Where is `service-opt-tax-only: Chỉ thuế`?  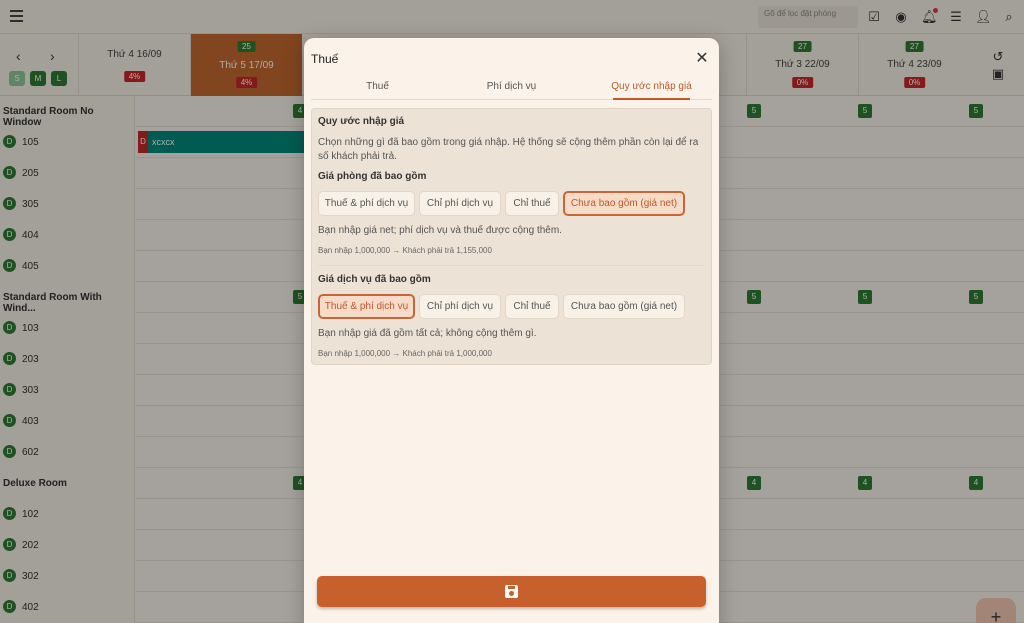
service-opt-tax-only: Chỉ thuế is located at coordinates (532, 306).